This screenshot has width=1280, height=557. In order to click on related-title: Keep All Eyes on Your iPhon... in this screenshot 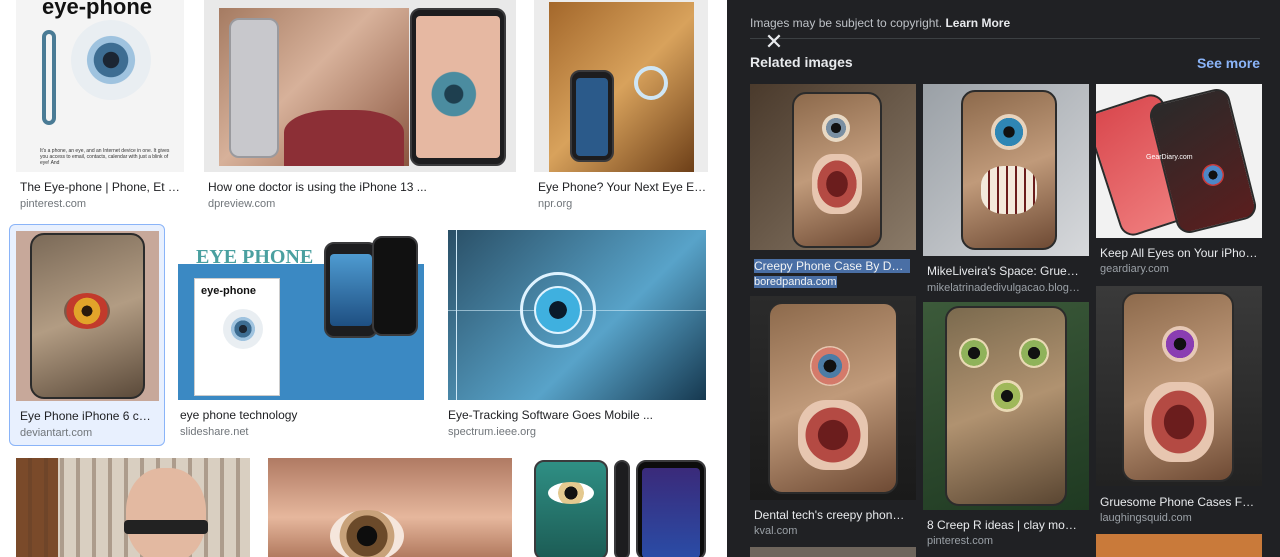, I will do `click(1179, 253)`.